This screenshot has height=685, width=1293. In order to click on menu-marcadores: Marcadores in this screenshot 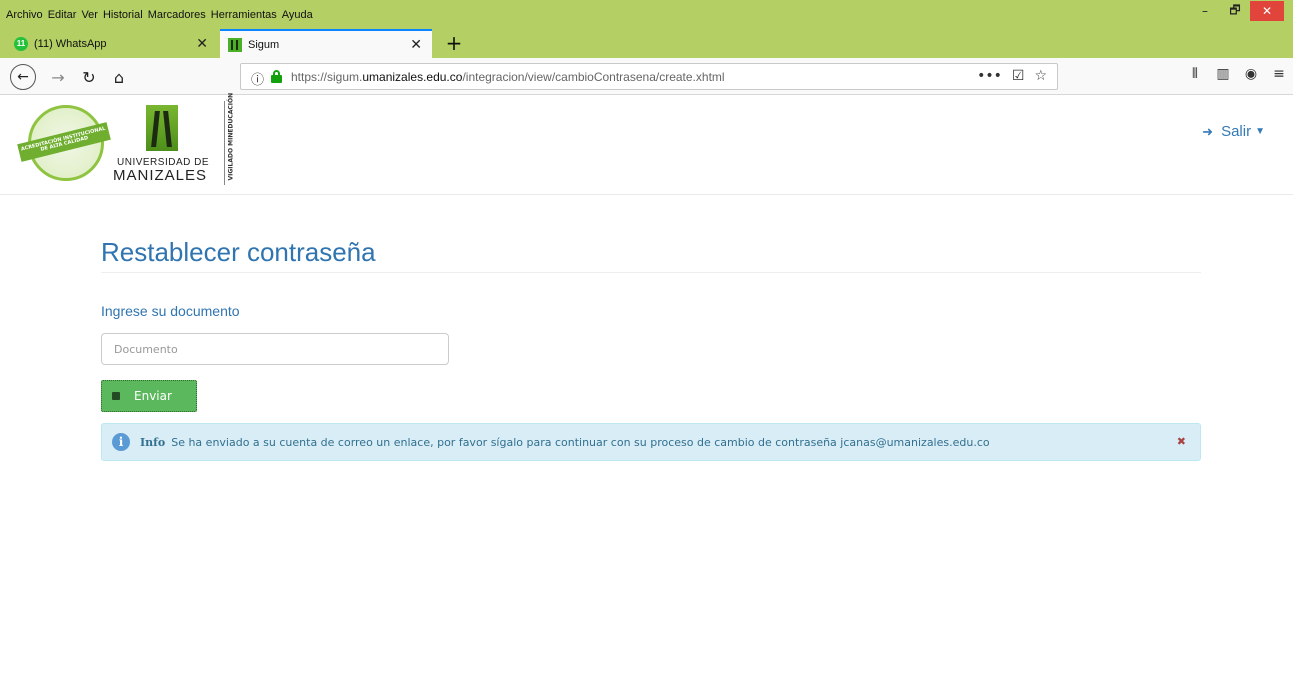, I will do `click(177, 15)`.